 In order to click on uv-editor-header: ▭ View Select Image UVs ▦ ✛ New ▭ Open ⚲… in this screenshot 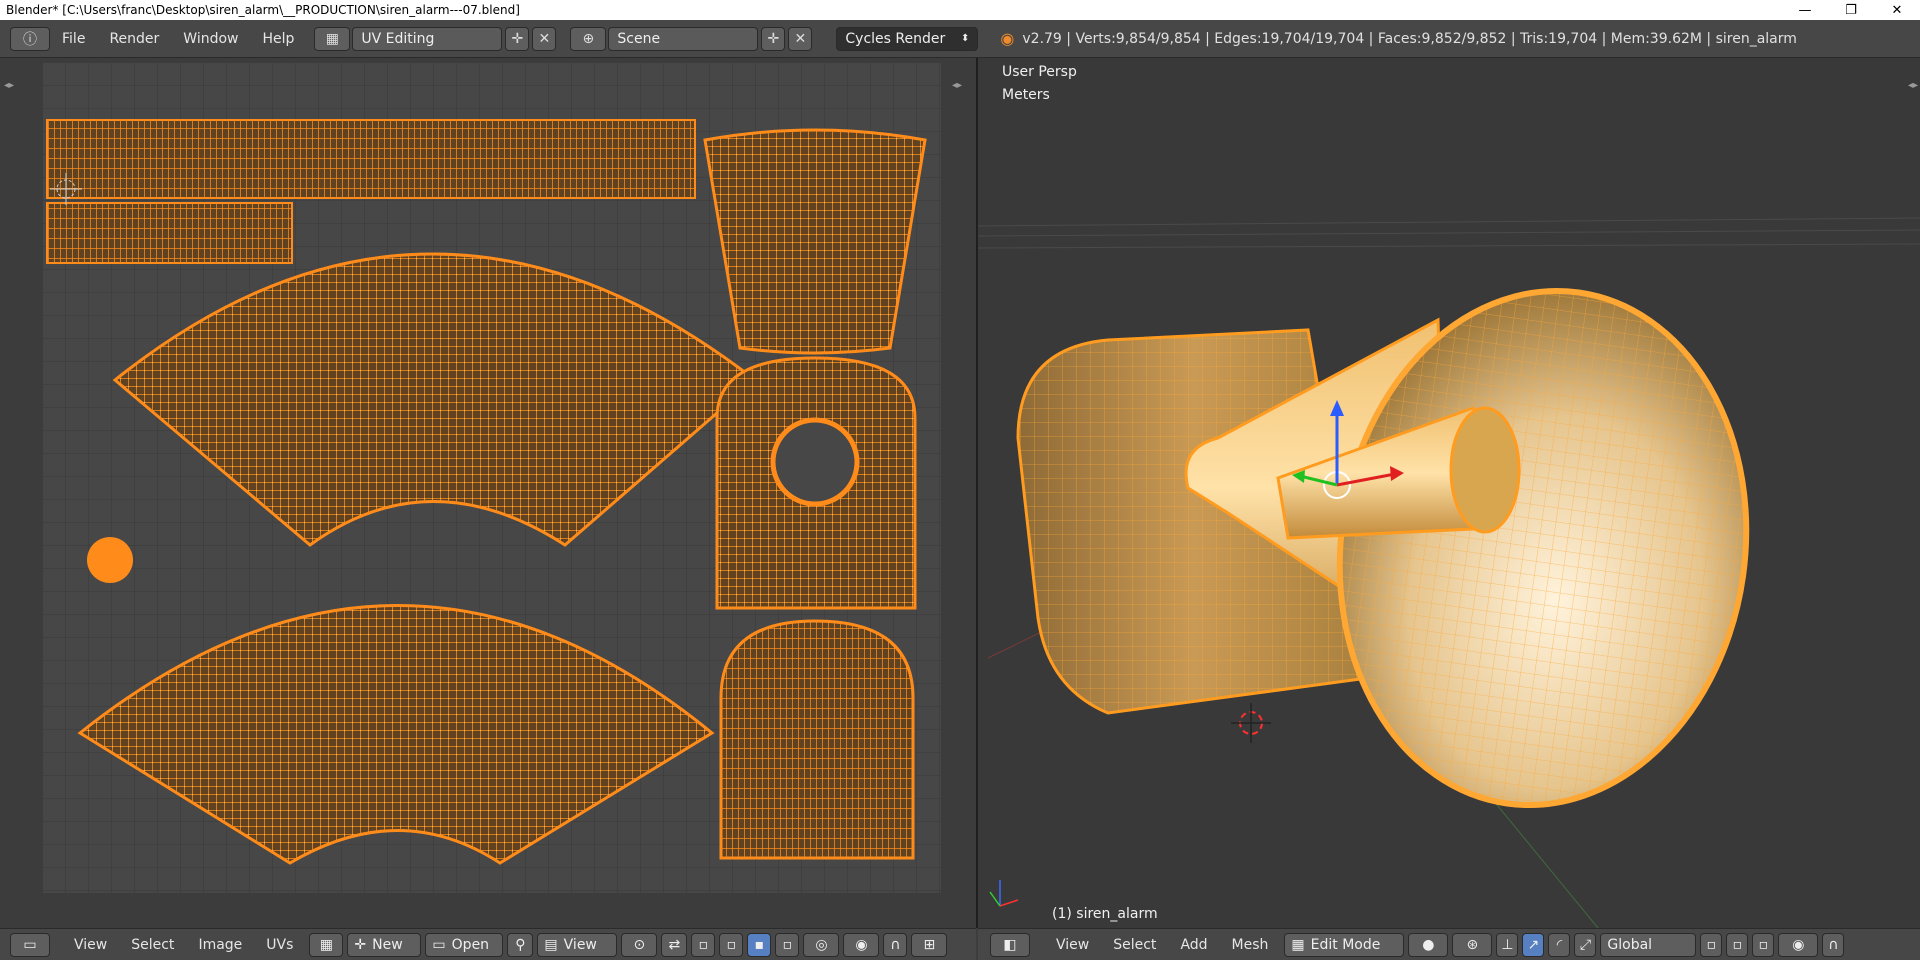, I will do `click(488, 944)`.